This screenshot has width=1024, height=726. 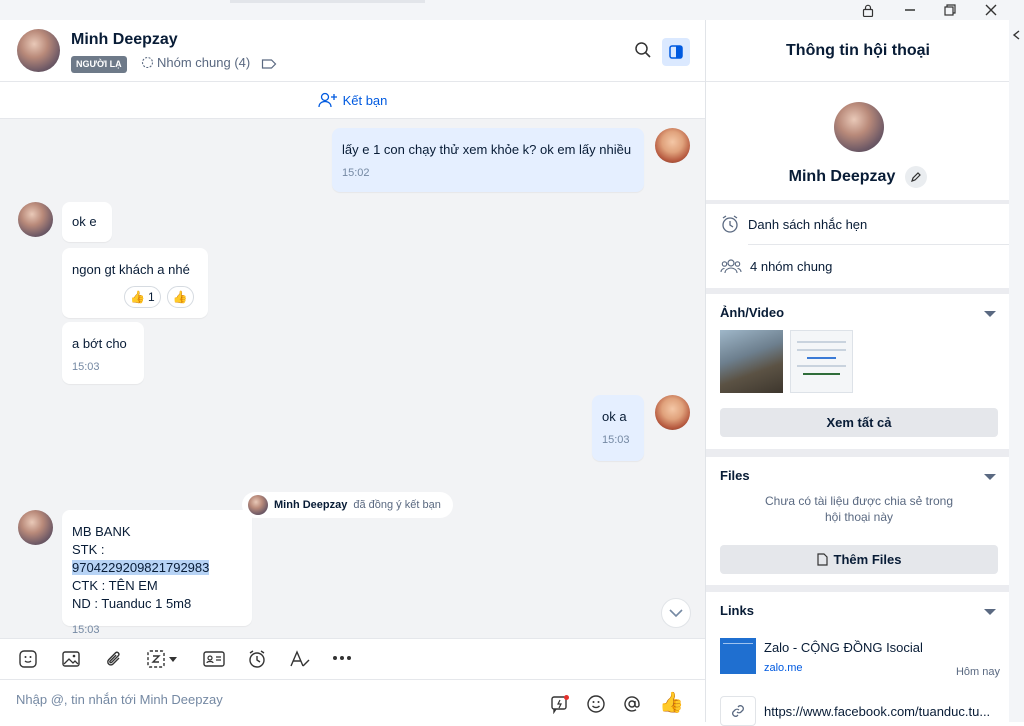 What do you see at coordinates (512, 10) in the screenshot?
I see `window-title-bar` at bounding box center [512, 10].